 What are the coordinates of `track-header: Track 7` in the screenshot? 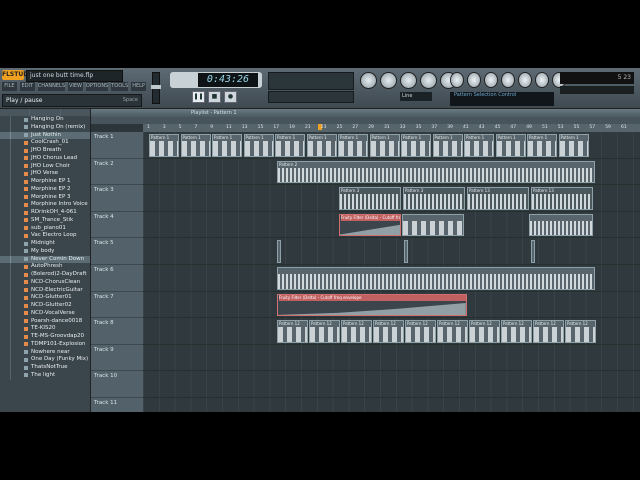 It's located at (117, 305).